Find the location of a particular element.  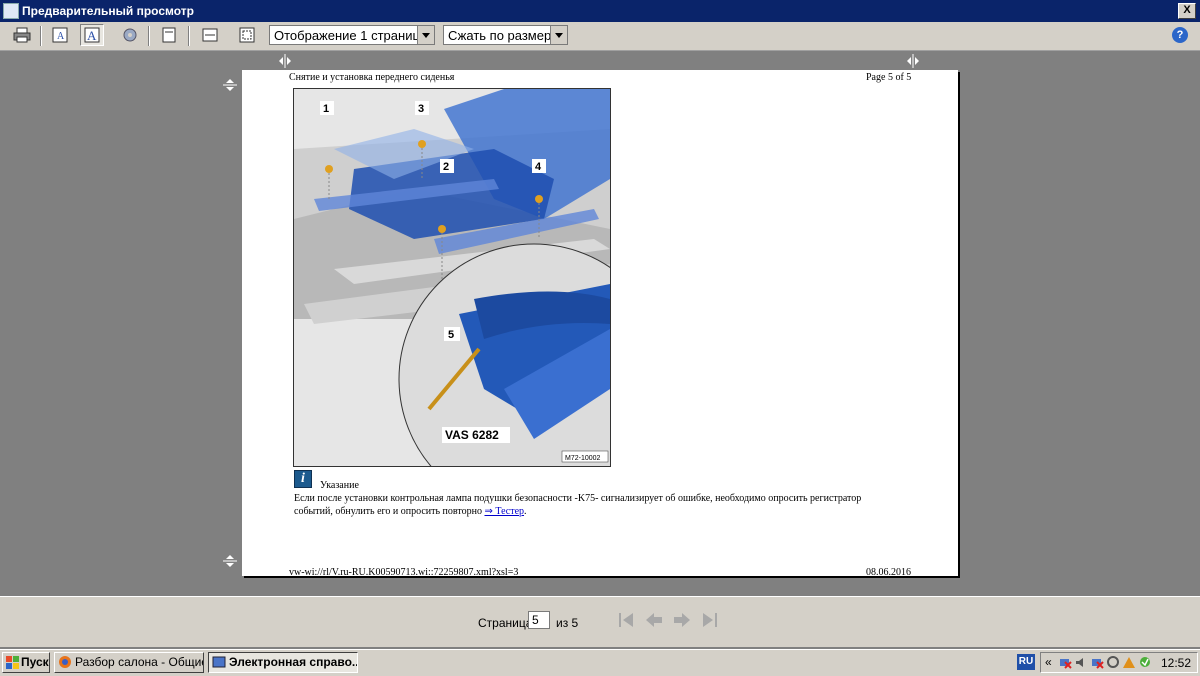

bottom-margin-marker-icon is located at coordinates (230, 561).